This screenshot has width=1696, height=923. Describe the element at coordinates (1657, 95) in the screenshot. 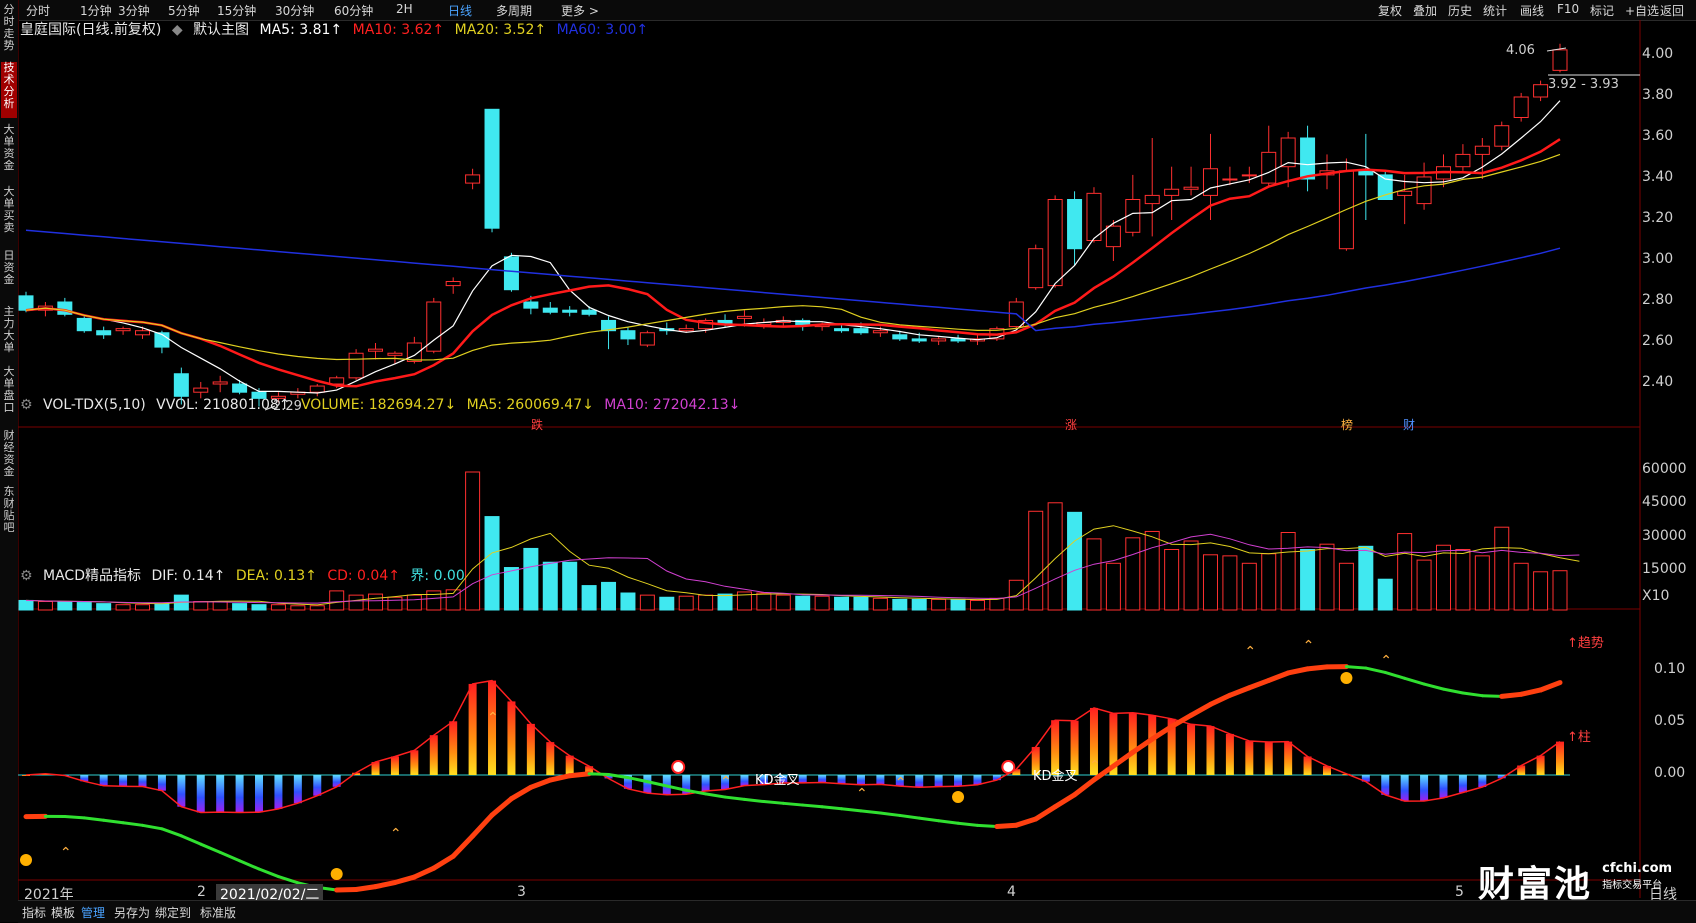

I see `price-tick: 3.80` at that location.